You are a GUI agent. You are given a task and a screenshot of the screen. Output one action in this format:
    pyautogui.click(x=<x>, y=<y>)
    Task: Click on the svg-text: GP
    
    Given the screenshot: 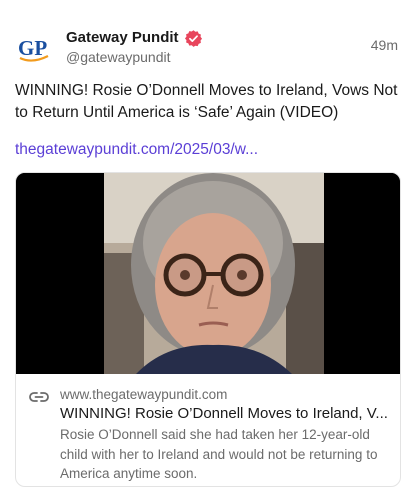 What is the action you would take?
    pyautogui.click(x=32, y=48)
    